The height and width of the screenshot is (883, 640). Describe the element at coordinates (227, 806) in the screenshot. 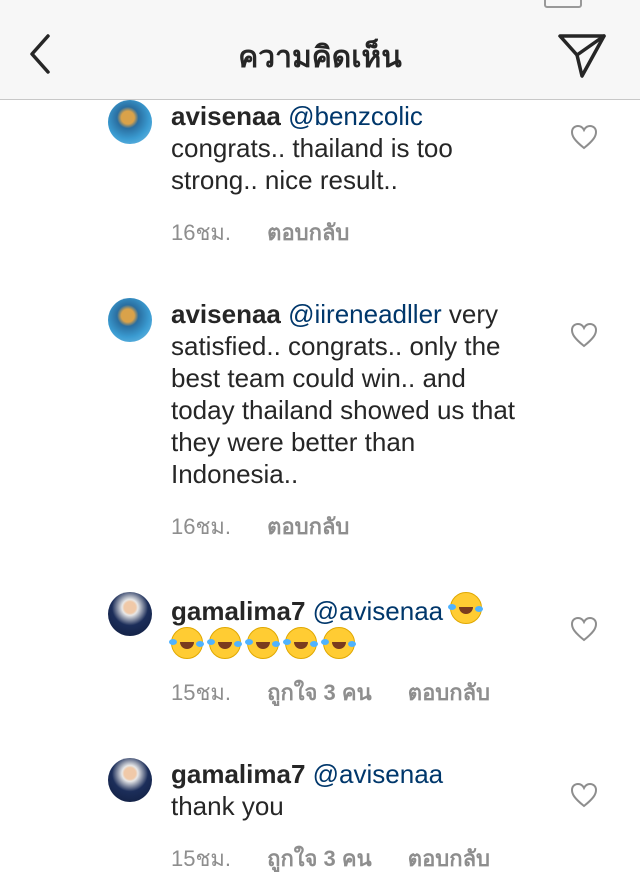

I see `comment-body: thank you` at that location.